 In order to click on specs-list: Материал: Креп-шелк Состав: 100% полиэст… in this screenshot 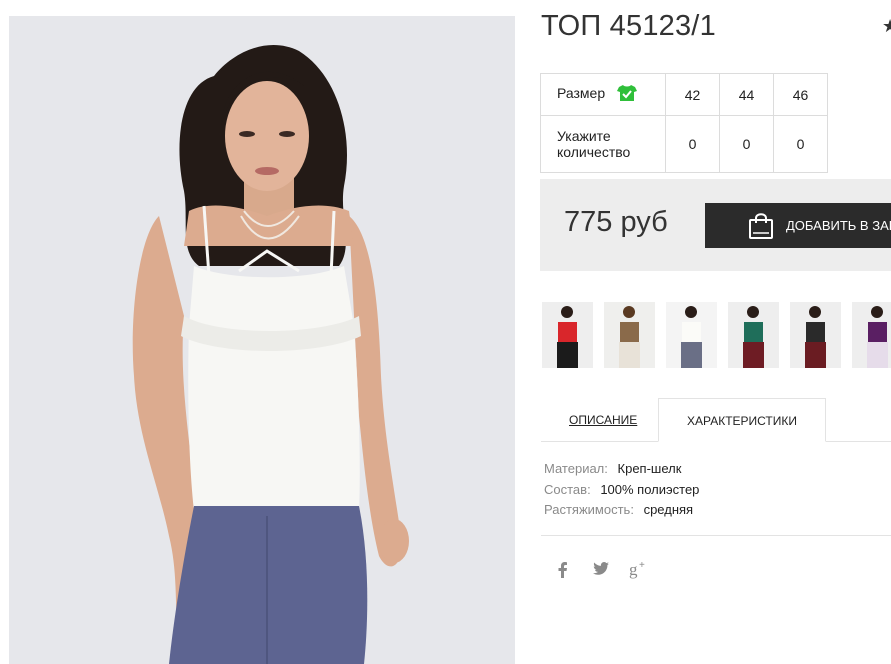, I will do `click(621, 490)`.